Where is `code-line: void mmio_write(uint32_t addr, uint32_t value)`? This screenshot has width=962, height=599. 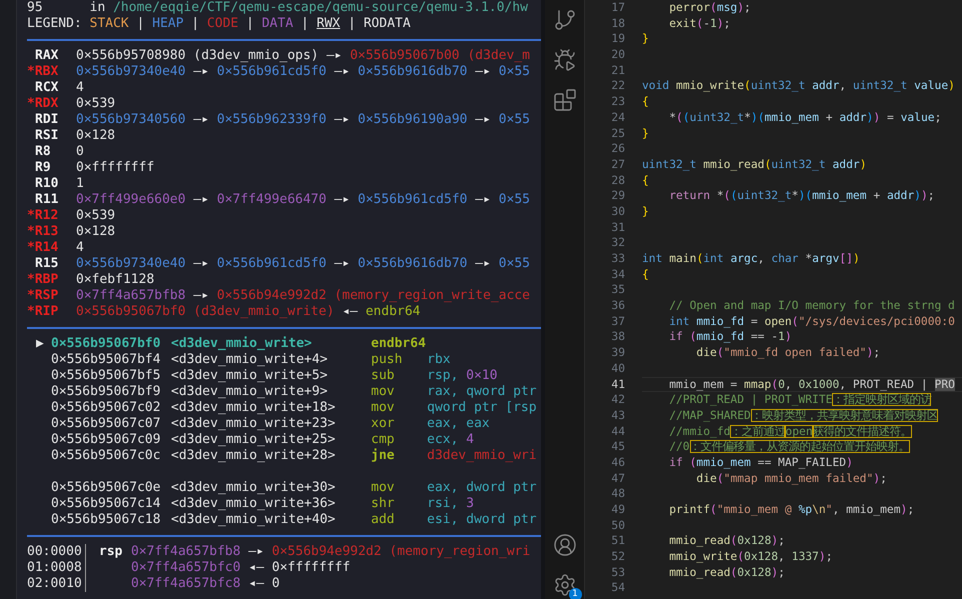 code-line: void mmio_write(uint32_t addr, uint32_t value) is located at coordinates (799, 86).